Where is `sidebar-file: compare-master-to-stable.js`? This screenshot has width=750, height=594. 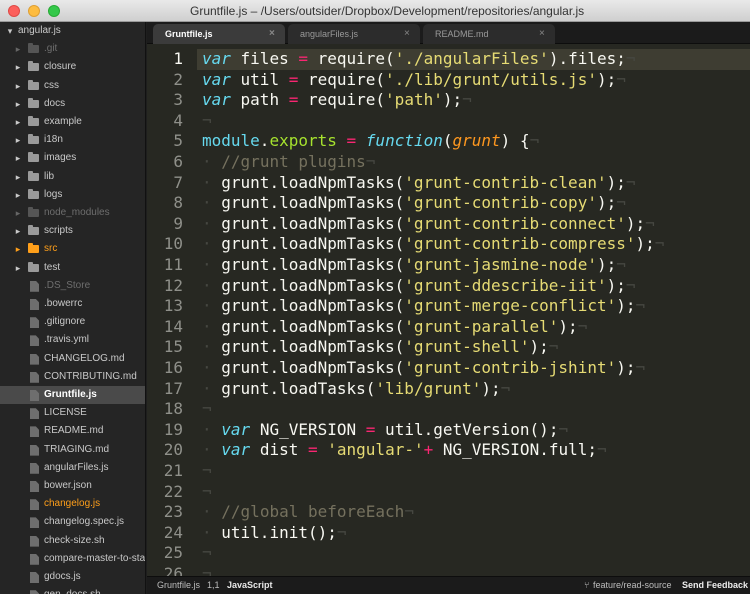
sidebar-file: compare-master-to-stable.js is located at coordinates (73, 559).